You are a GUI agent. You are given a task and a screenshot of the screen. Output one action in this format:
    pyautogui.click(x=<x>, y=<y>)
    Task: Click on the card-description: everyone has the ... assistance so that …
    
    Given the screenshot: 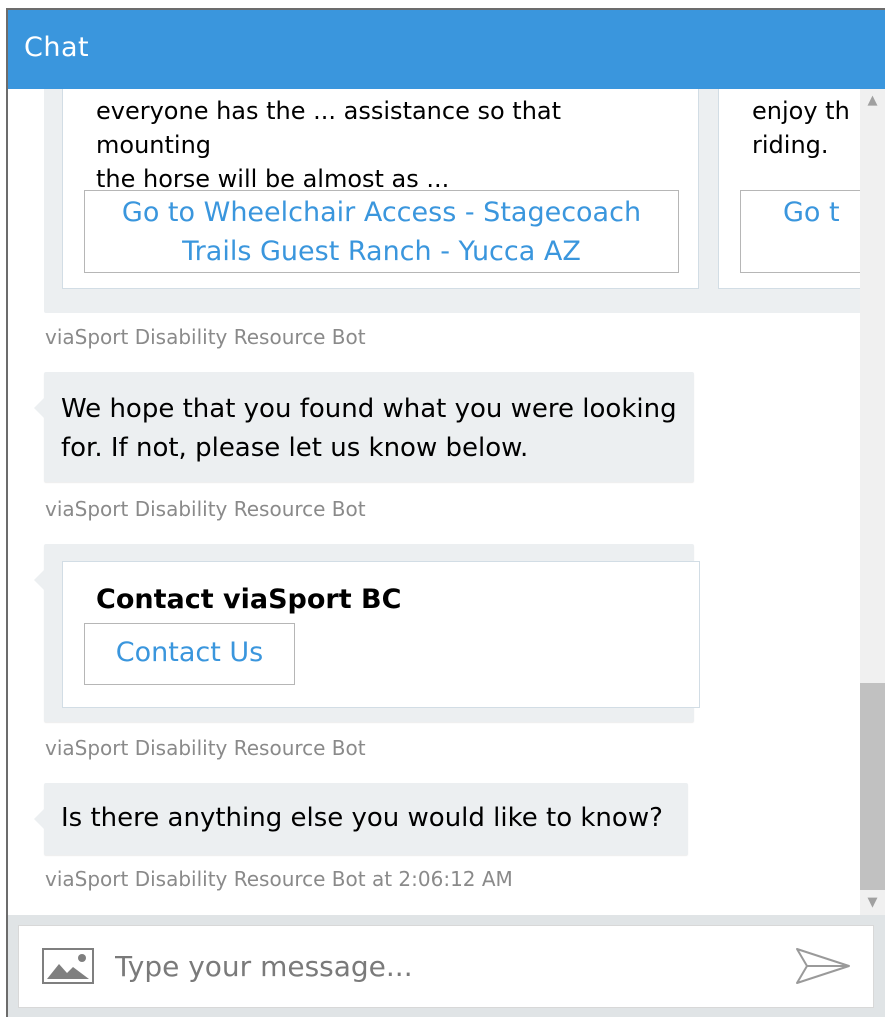 What is the action you would take?
    pyautogui.click(x=386, y=145)
    